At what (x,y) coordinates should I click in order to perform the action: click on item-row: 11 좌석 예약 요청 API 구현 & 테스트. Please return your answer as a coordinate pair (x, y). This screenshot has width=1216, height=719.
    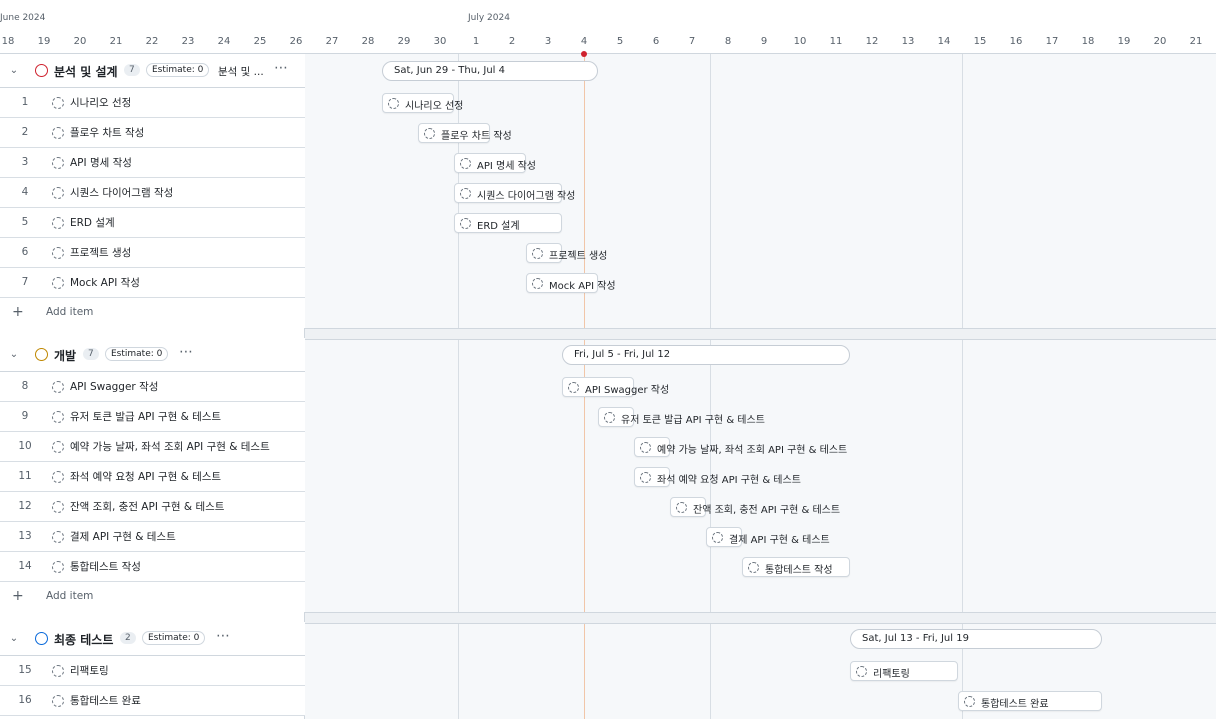
    Looking at the image, I should click on (152, 477).